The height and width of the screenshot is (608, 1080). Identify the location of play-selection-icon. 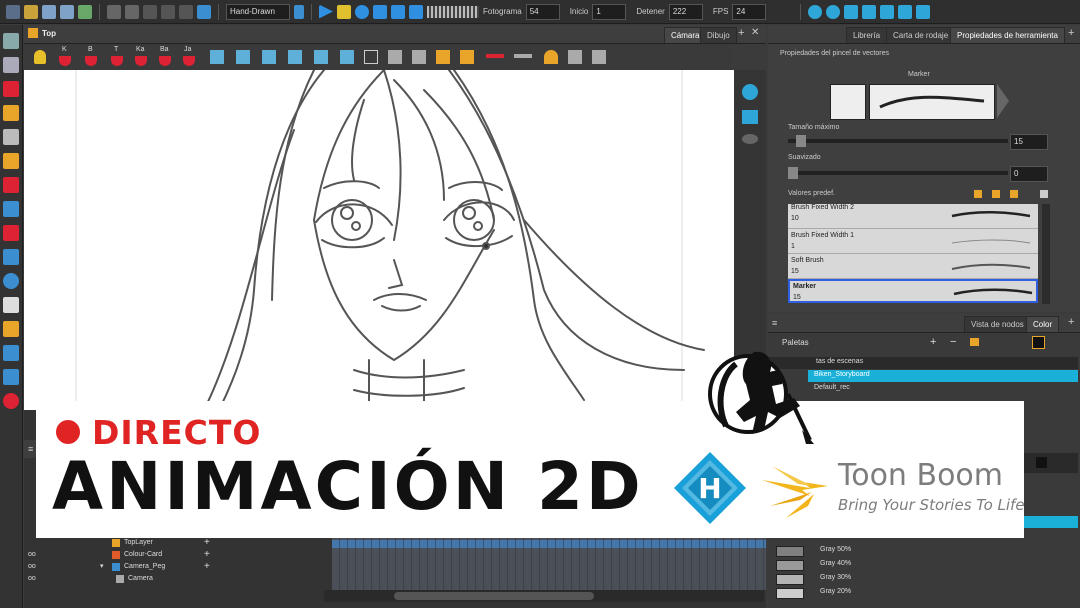
(344, 11).